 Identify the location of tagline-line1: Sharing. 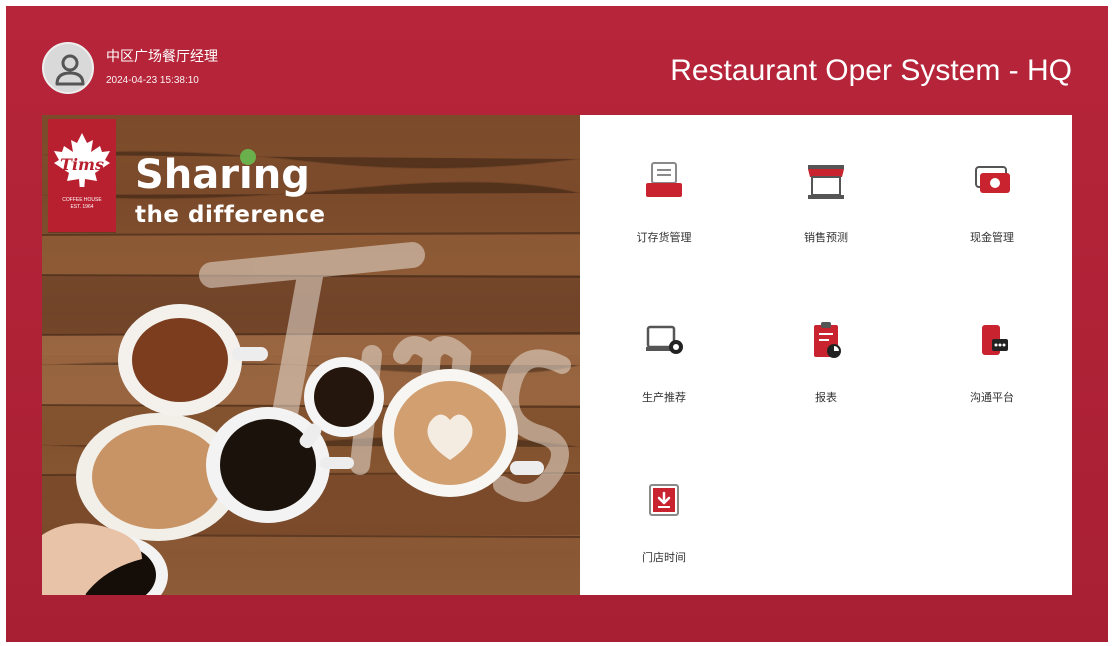
(222, 175).